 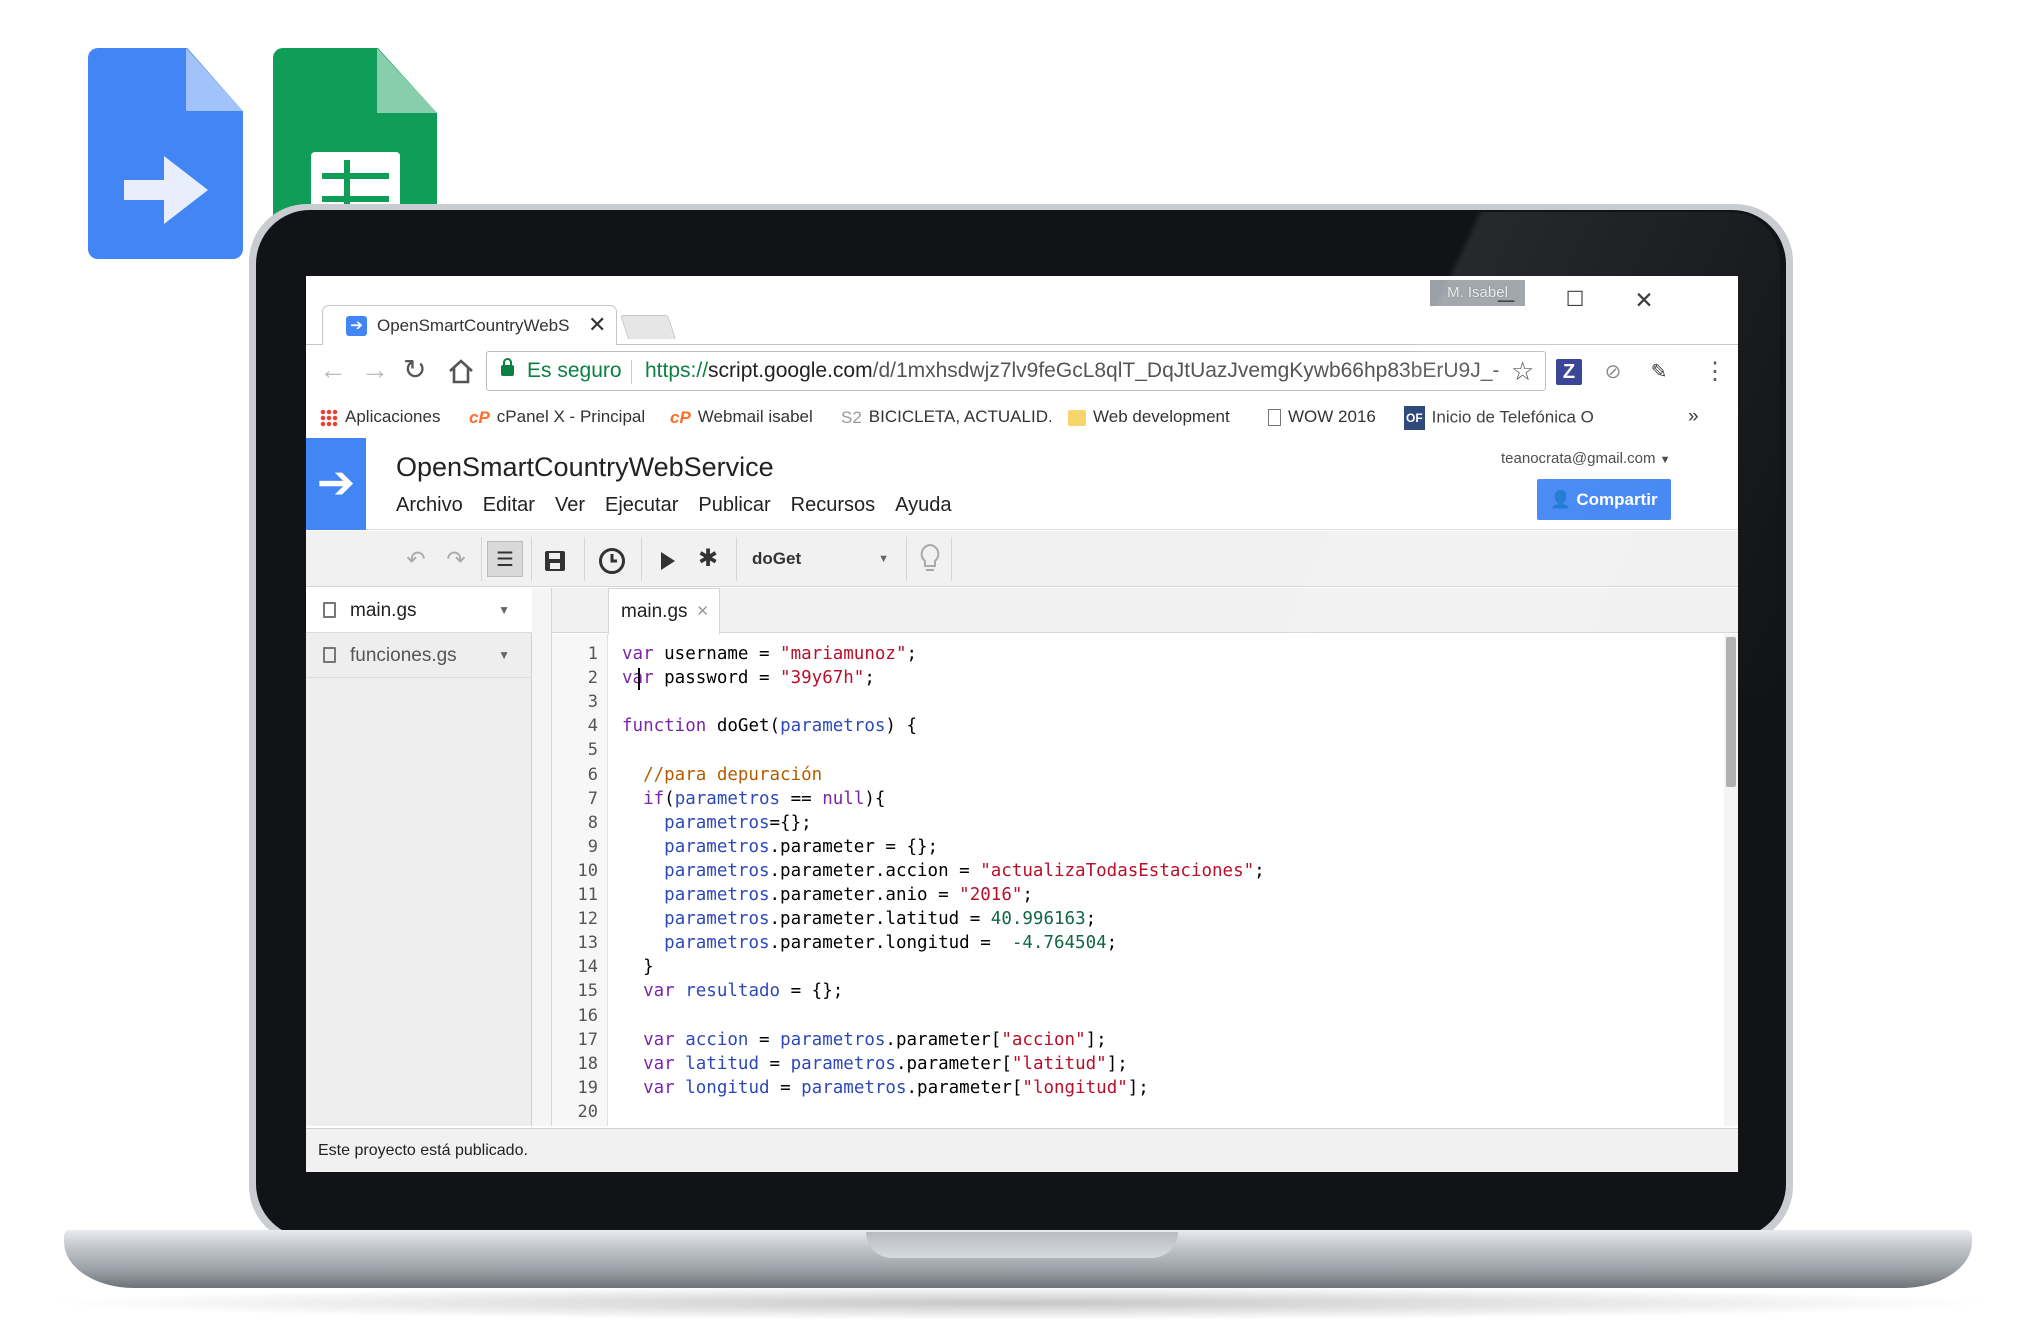 I want to click on code-token: latitud, so click(x=722, y=1063).